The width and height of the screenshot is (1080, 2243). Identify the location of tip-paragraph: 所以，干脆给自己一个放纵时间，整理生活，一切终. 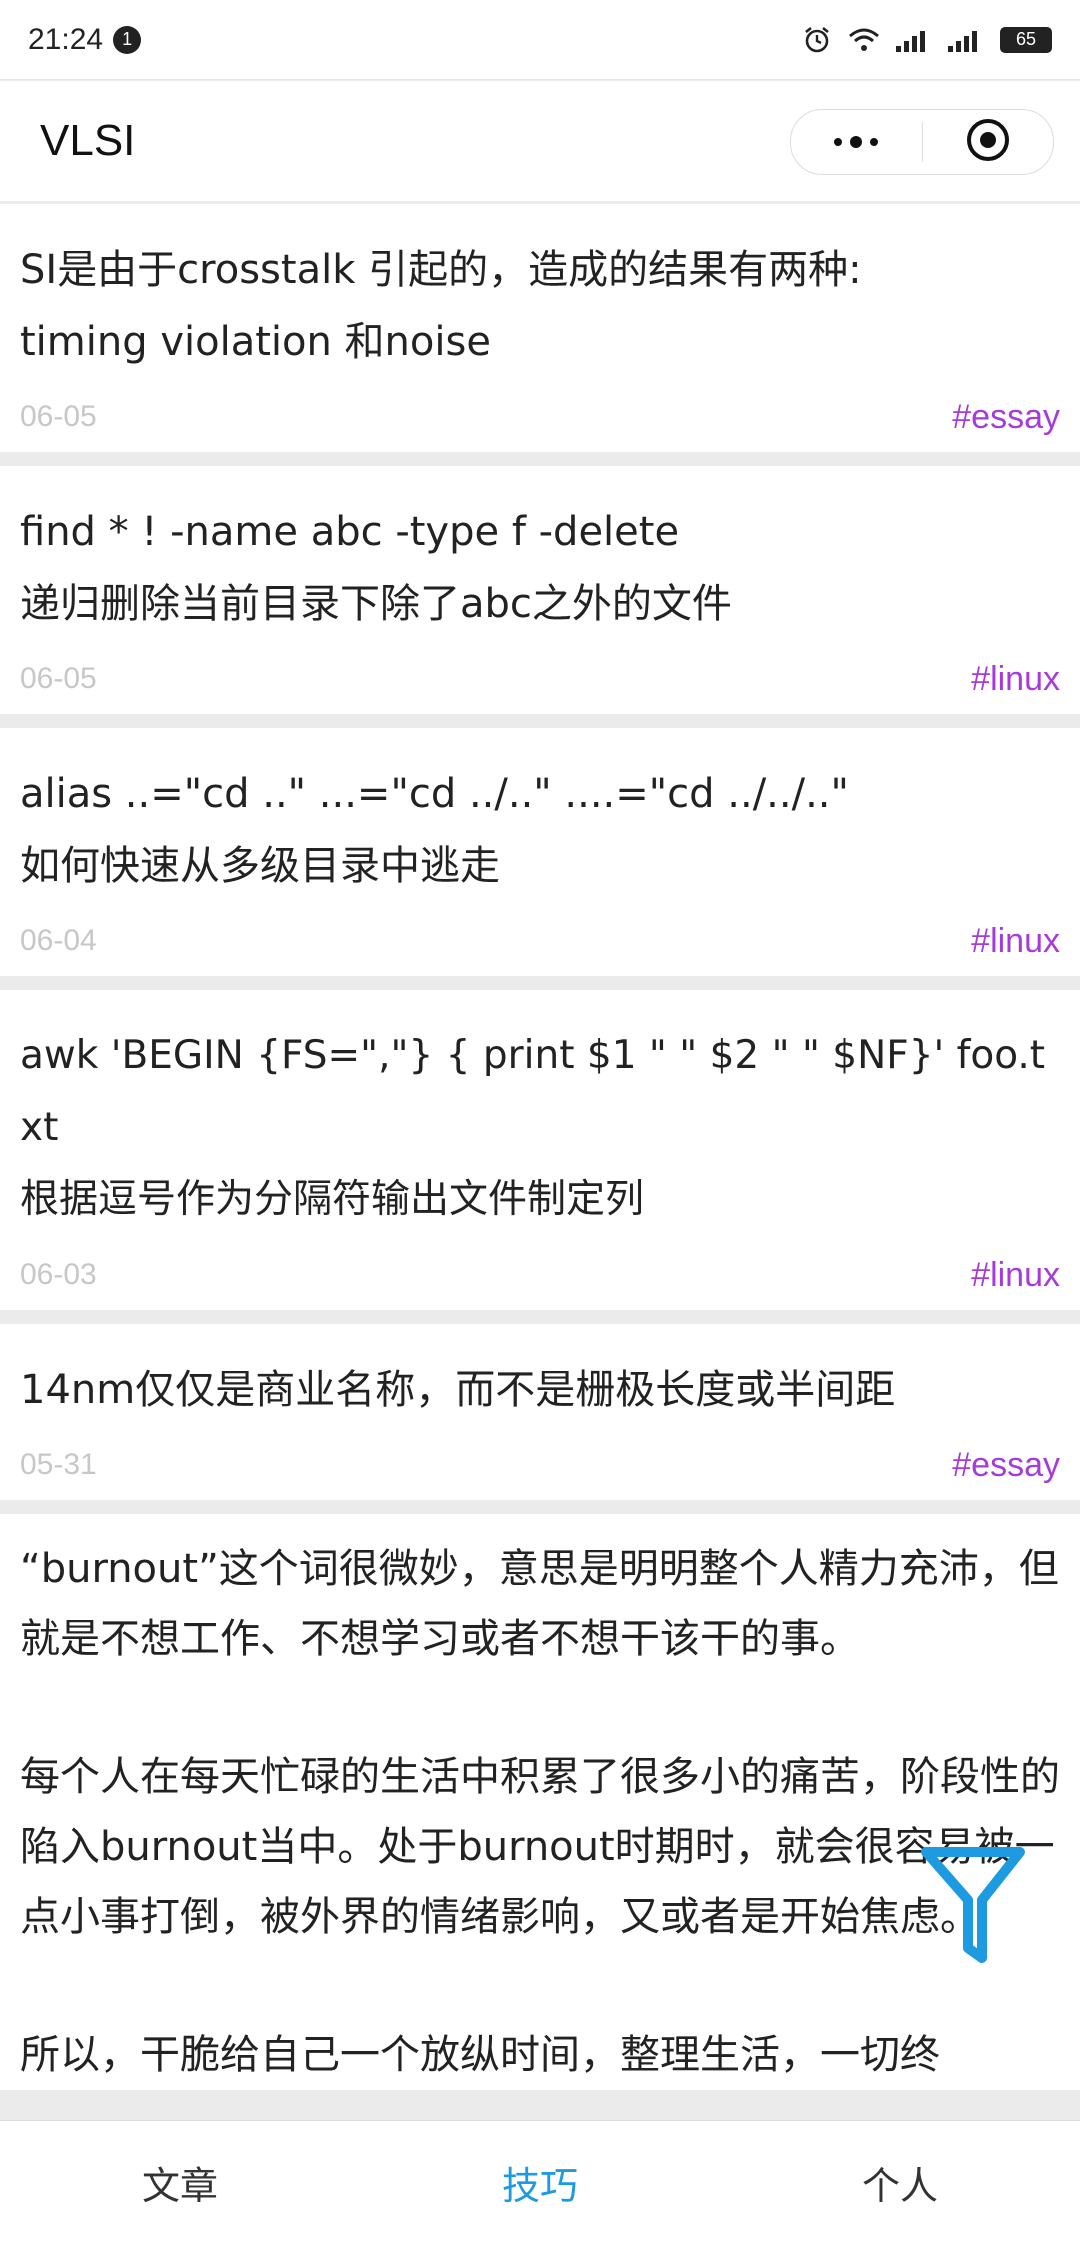
(480, 2055).